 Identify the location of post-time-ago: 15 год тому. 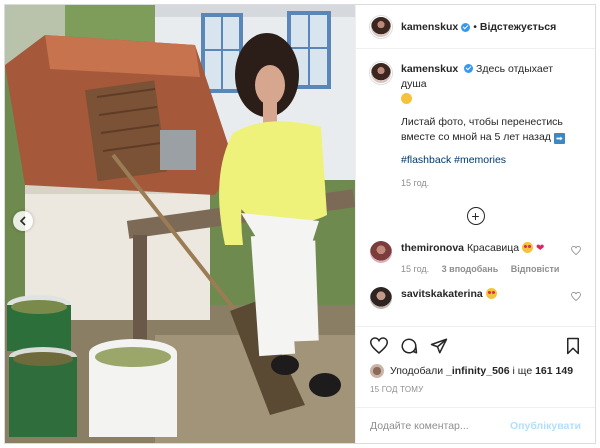
(475, 389).